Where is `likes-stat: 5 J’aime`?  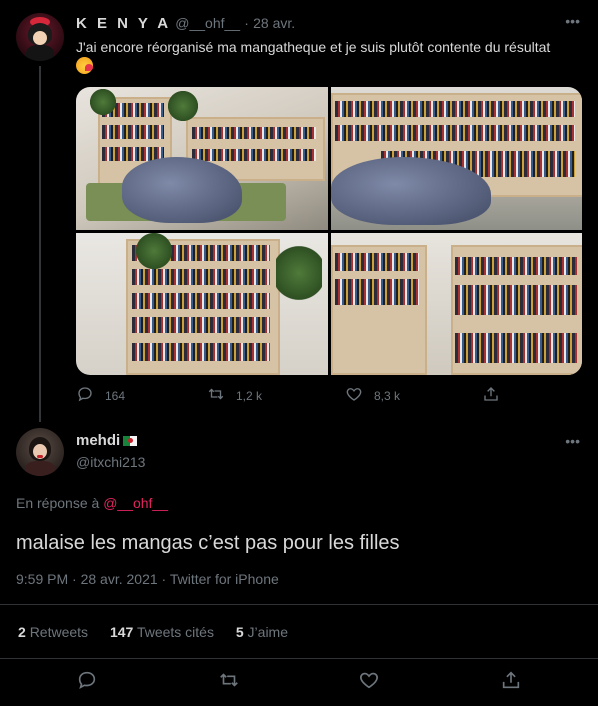 likes-stat: 5 J’aime is located at coordinates (262, 632).